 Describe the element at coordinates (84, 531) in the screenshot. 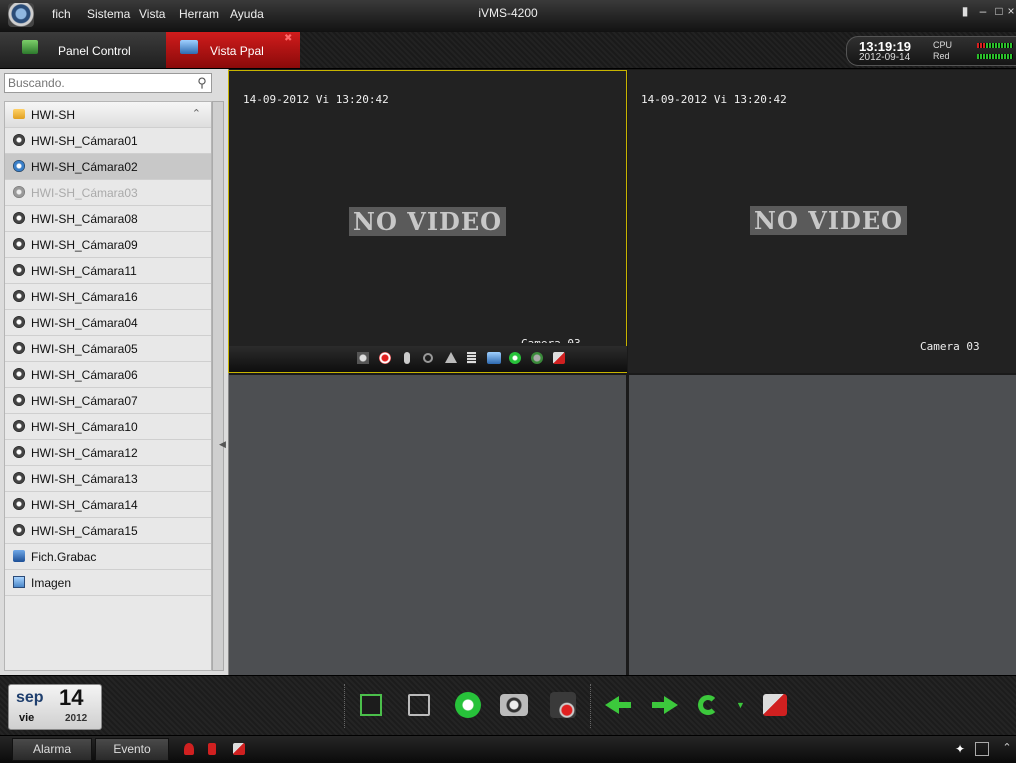

I see `tree-item-camera-label: HWI-SH_Cámara15` at that location.